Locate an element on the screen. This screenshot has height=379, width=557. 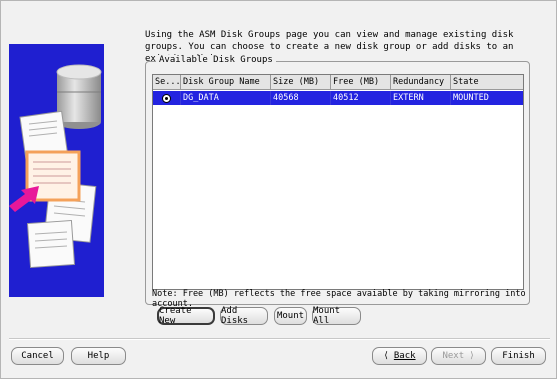
add-disks-button: Add Disks is located at coordinates (244, 316).